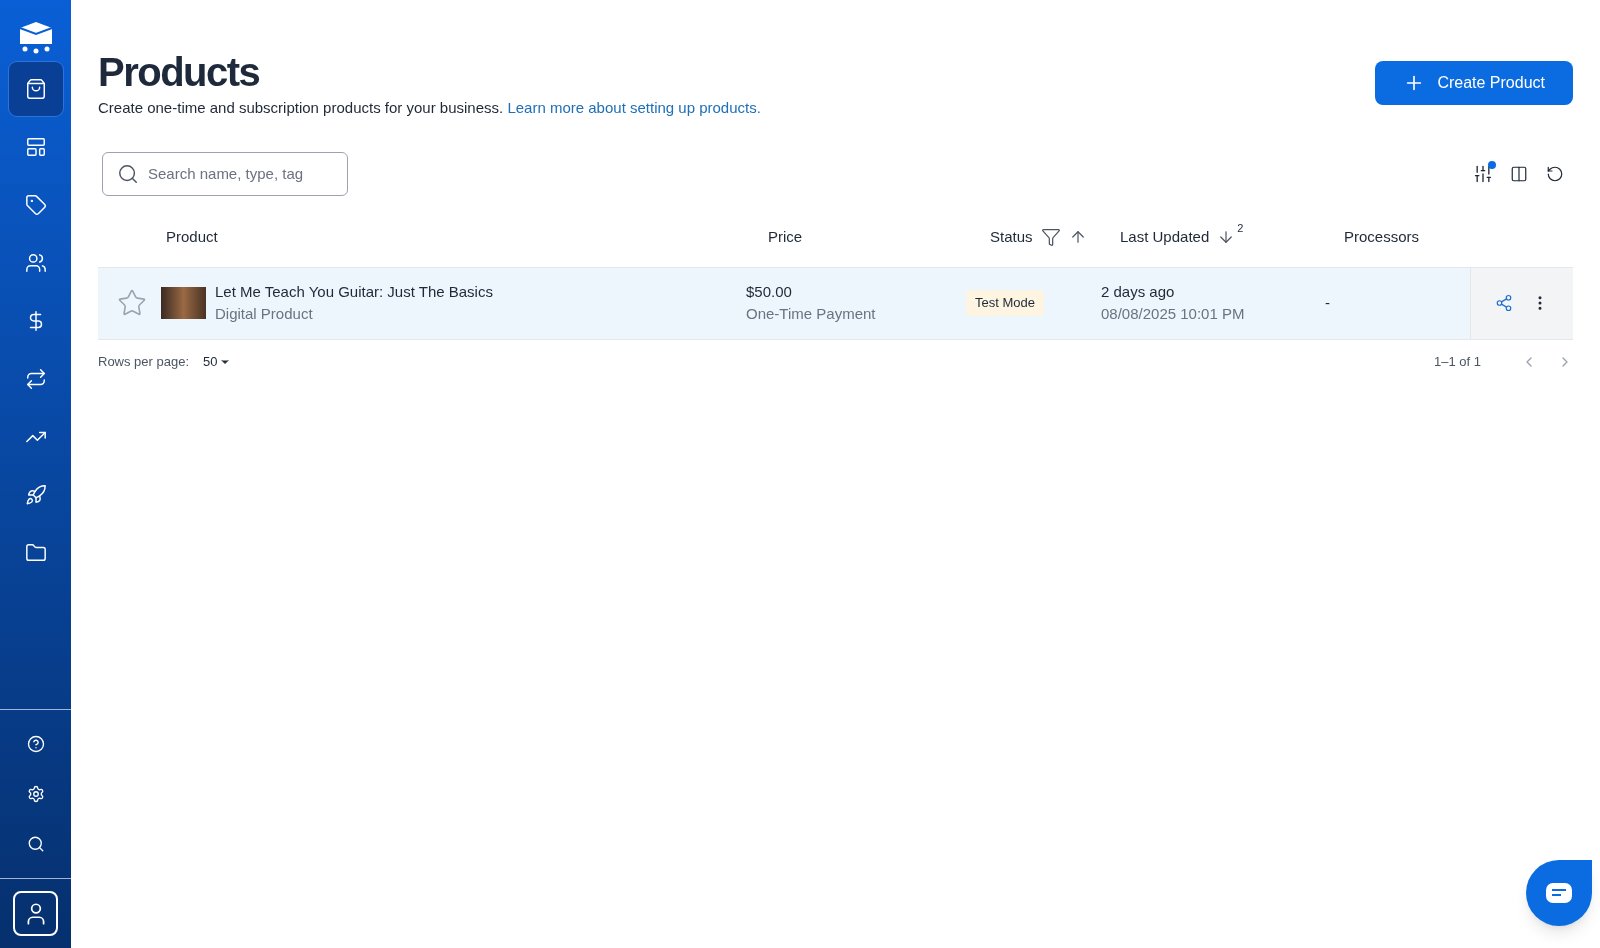 This screenshot has height=948, width=1600. What do you see at coordinates (132, 303) in the screenshot?
I see `star-icon` at bounding box center [132, 303].